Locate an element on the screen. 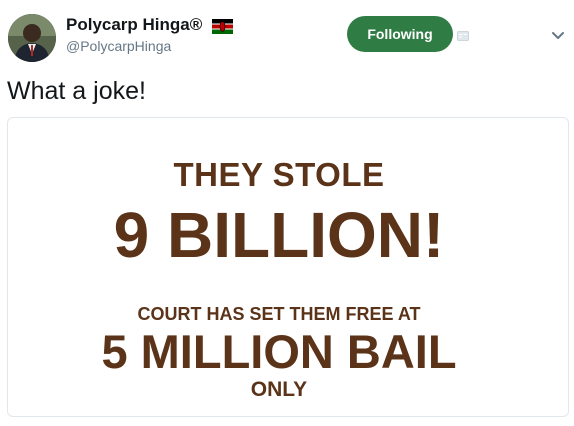 The width and height of the screenshot is (574, 426). author-name: Polycarp Hinga® is located at coordinates (150, 25).